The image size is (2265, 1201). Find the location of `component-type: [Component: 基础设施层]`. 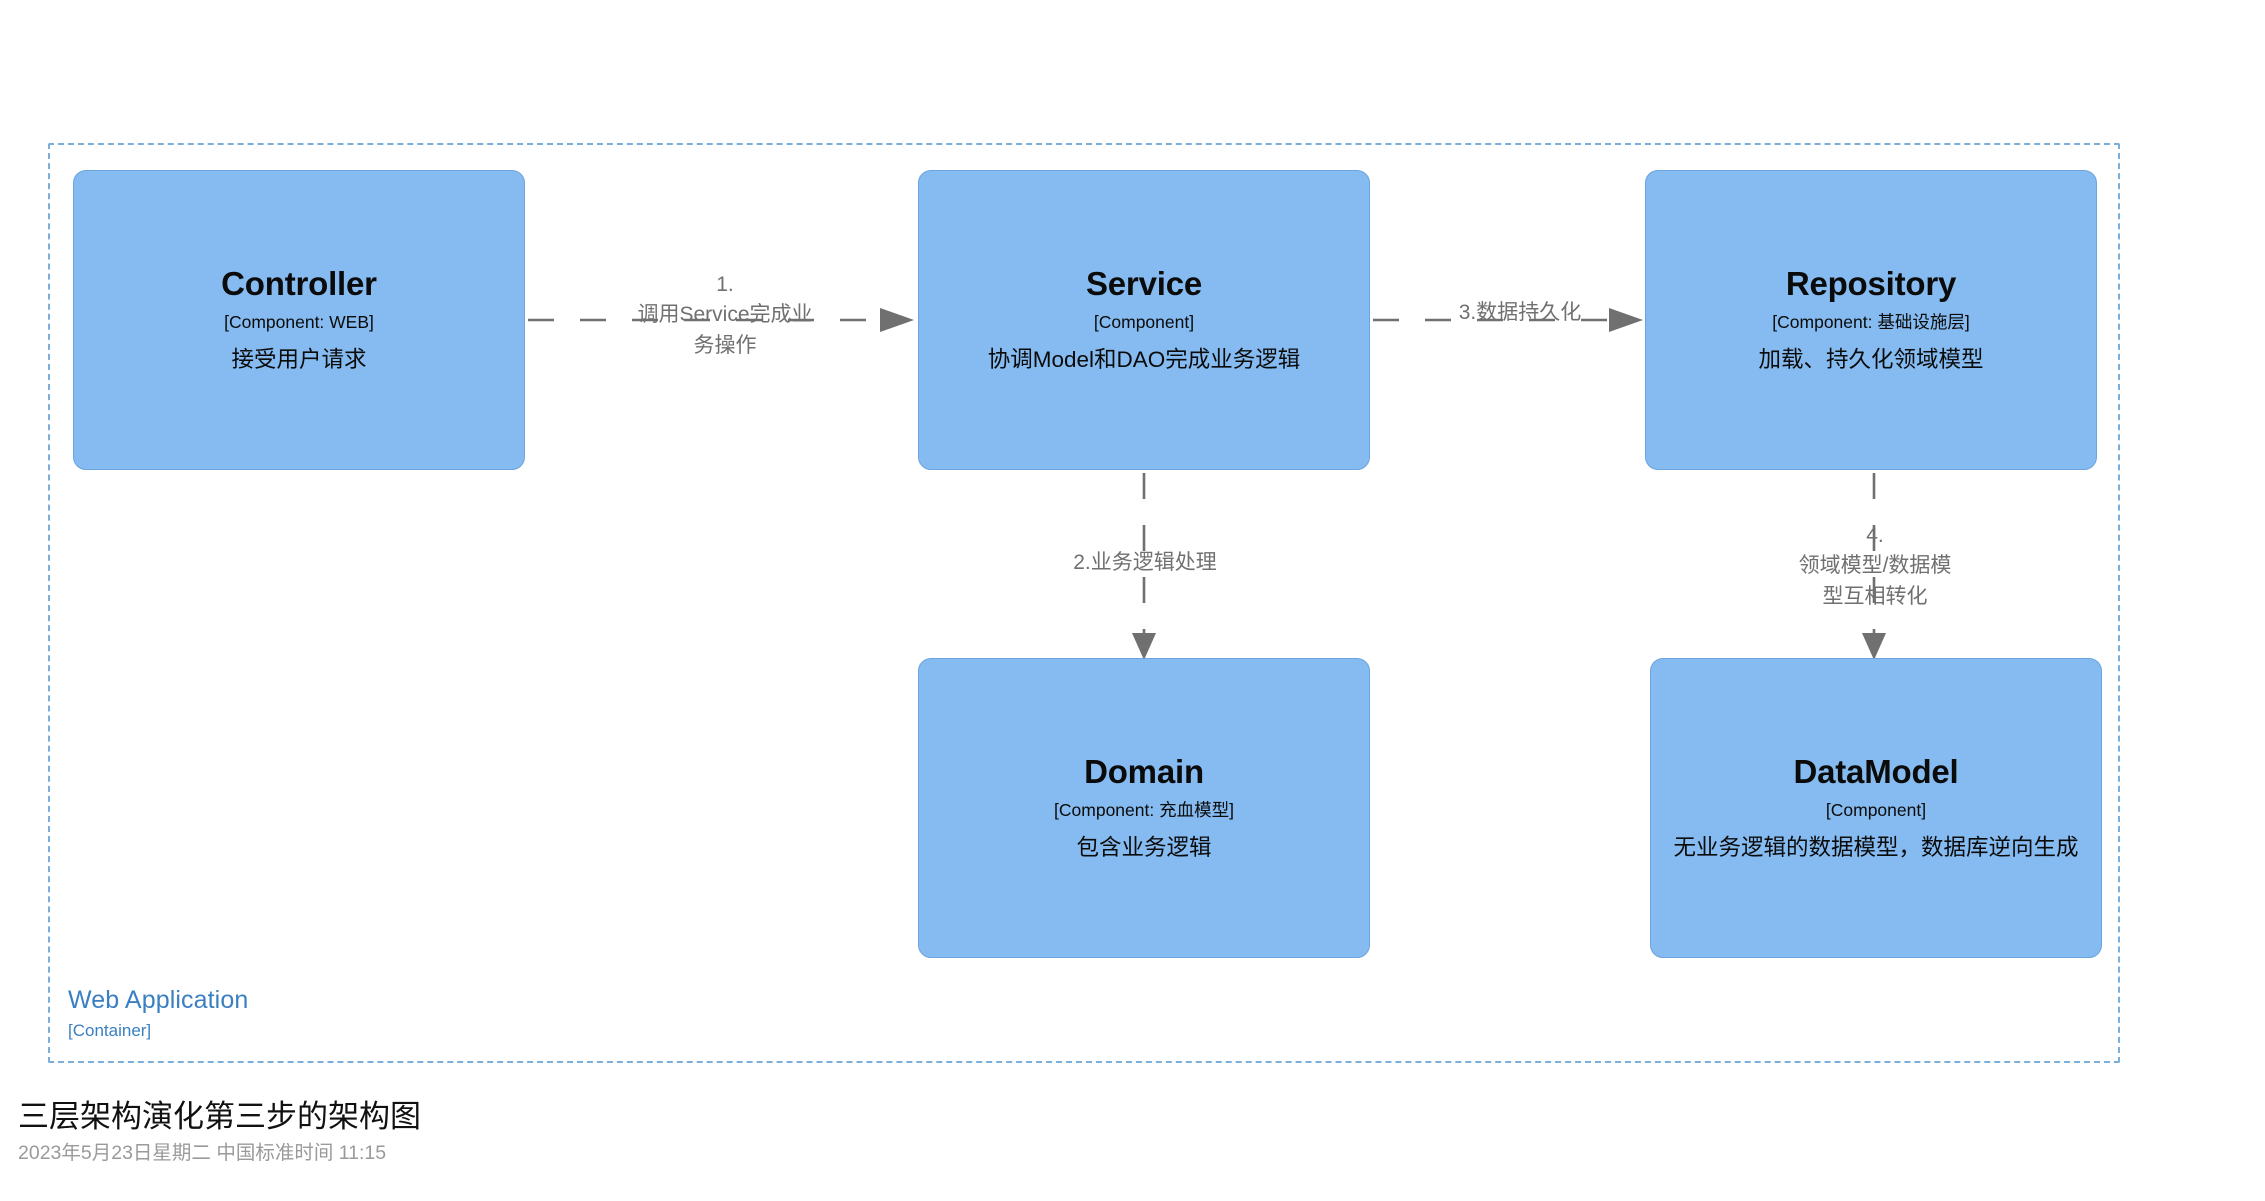

component-type: [Component: 基础设施层] is located at coordinates (1871, 322).